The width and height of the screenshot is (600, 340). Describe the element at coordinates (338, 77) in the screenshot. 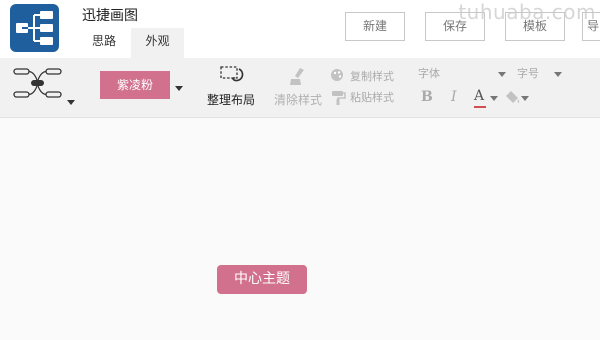

I see `copy-style-icon` at that location.